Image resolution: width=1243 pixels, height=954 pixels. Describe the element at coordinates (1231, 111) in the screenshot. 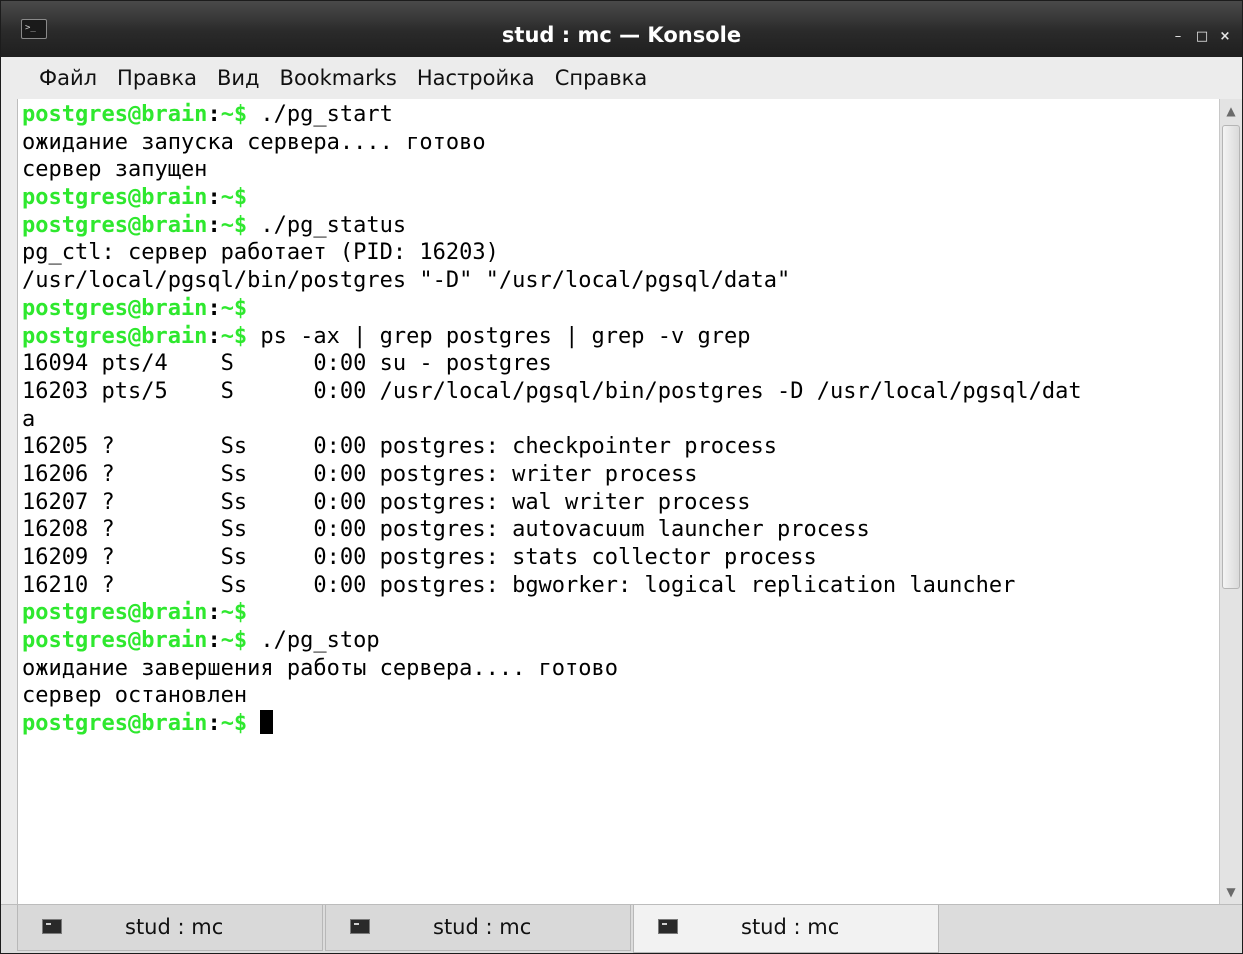

I see `scroll-up-arrow-icon: ▲` at that location.